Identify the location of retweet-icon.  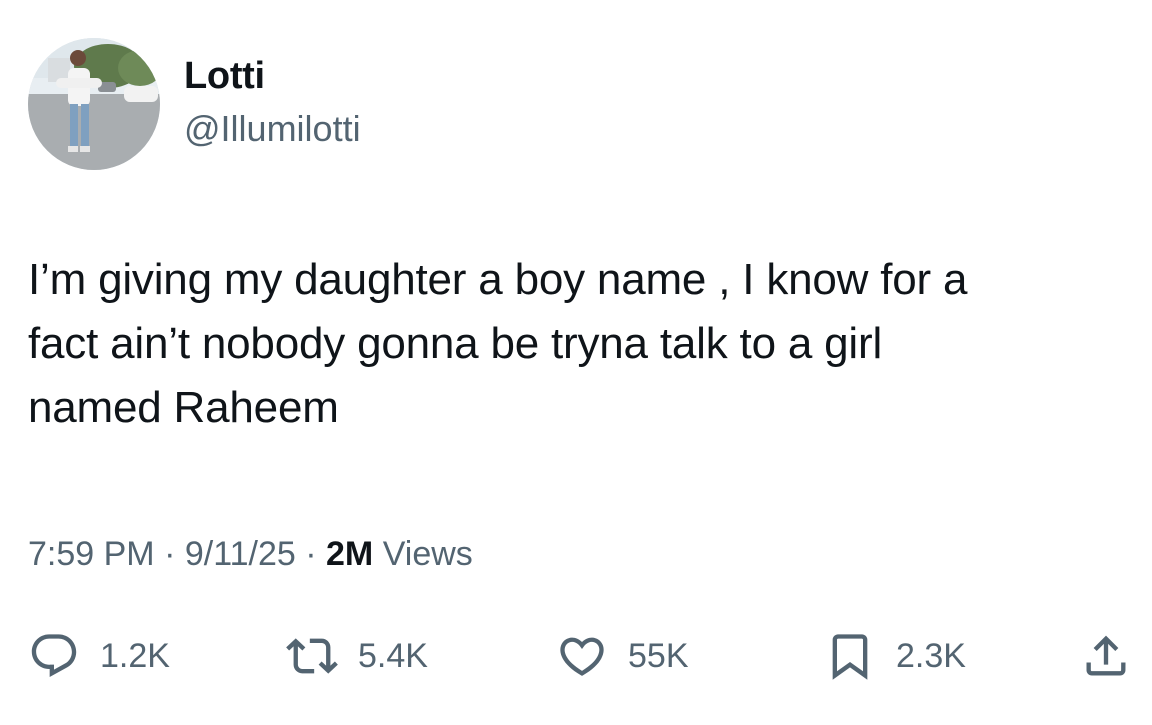
(312, 656).